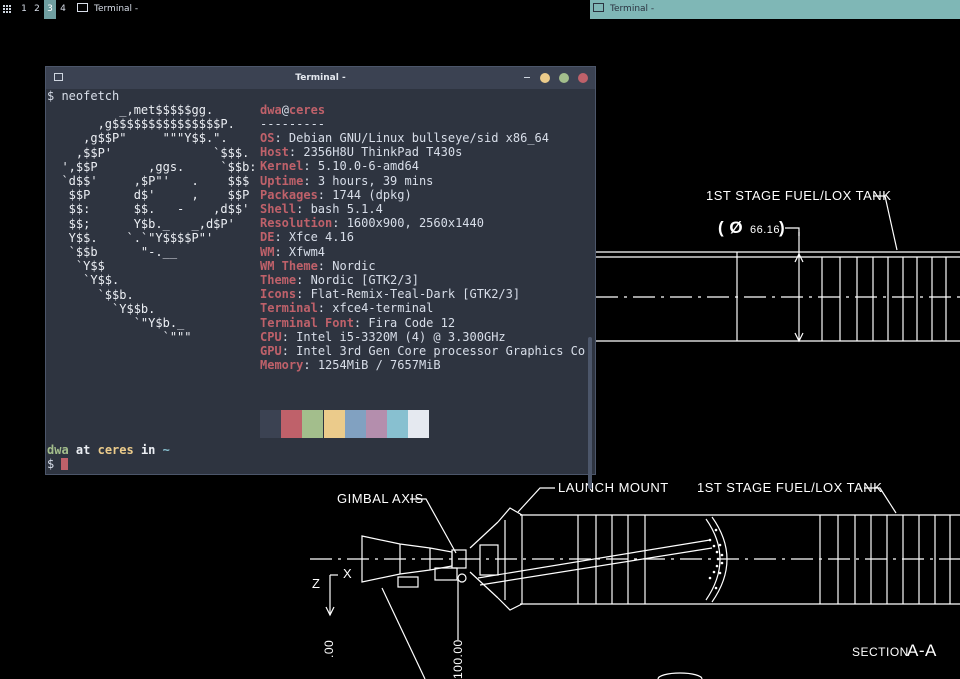 This screenshot has height=679, width=960. Describe the element at coordinates (282, 180) in the screenshot. I see `info-label: Uptime` at that location.